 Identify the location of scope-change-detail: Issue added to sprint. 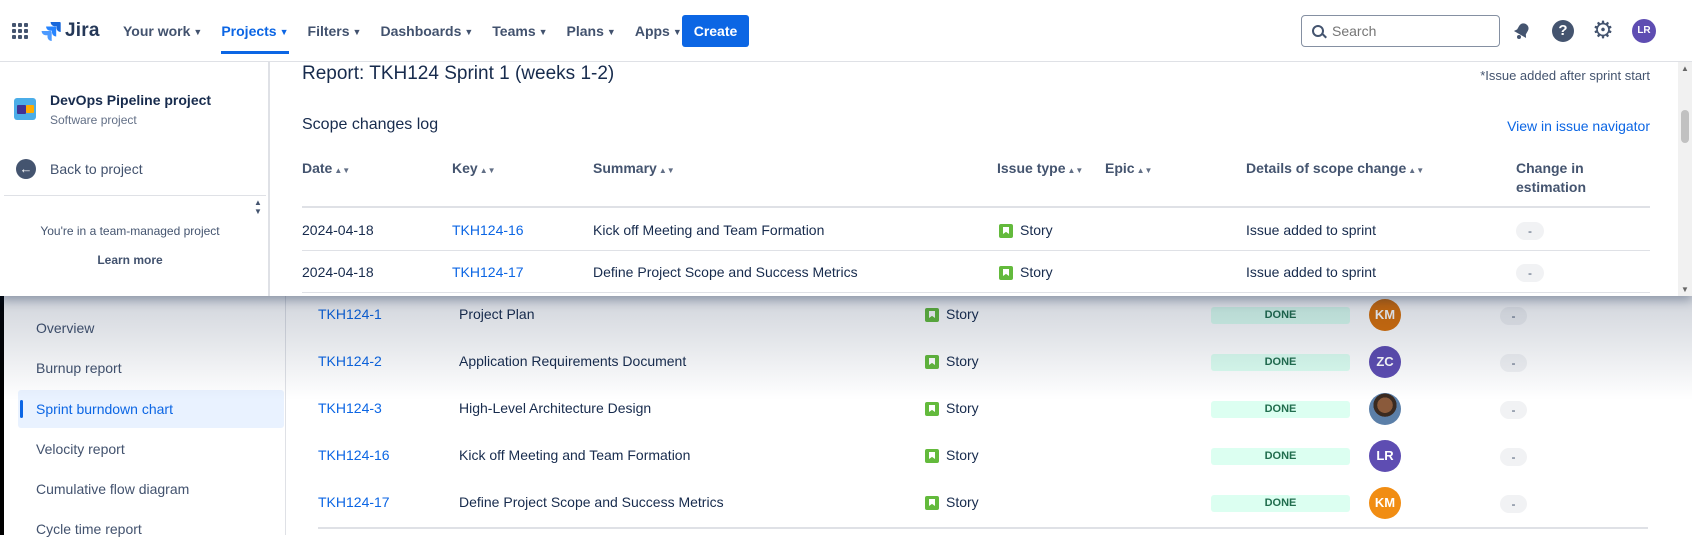
(1311, 230).